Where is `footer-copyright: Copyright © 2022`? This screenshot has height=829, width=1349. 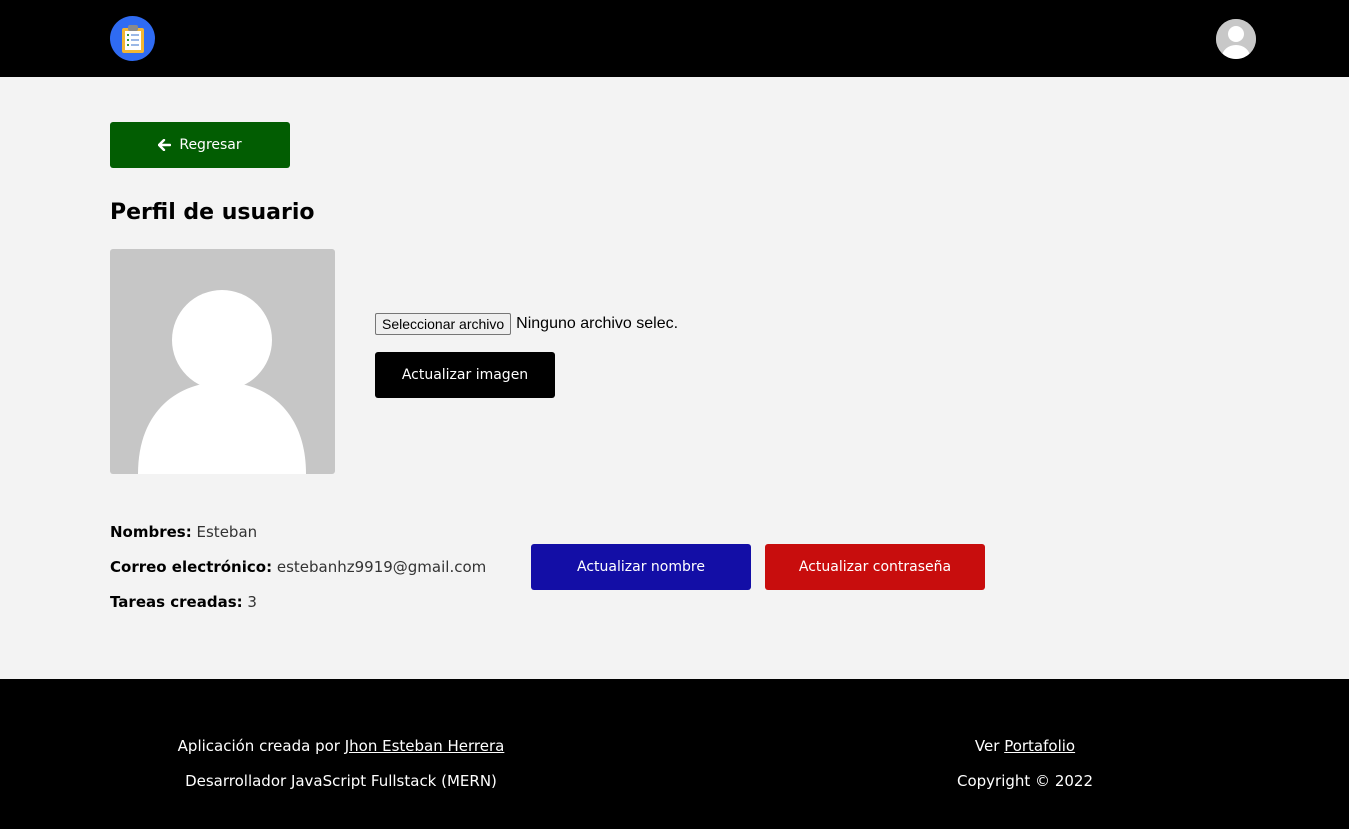 footer-copyright: Copyright © 2022 is located at coordinates (1024, 781).